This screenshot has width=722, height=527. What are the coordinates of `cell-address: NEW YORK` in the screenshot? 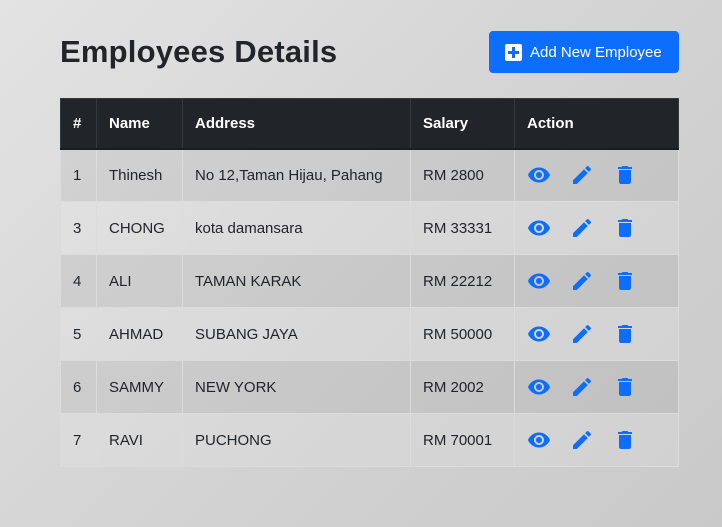 It's located at (296, 387).